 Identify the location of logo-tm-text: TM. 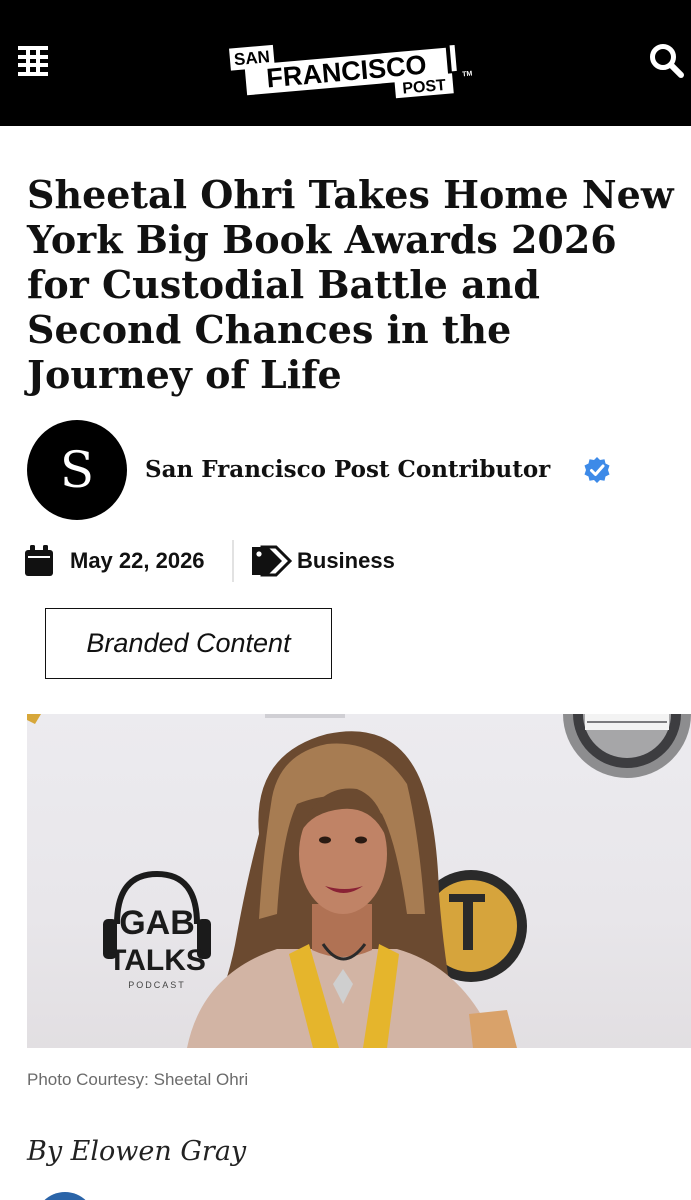
(467, 75).